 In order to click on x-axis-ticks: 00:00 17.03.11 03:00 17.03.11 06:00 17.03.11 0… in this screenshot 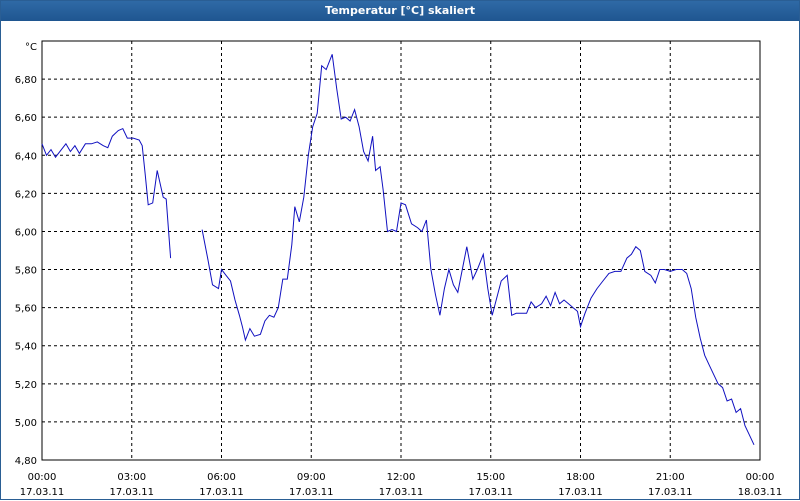, I will do `click(401, 485)`.